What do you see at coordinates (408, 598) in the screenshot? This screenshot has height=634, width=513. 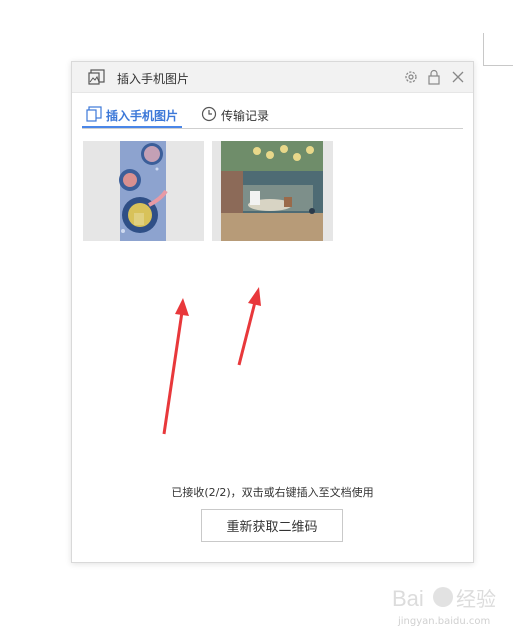 I see `svg-text: Bai` at bounding box center [408, 598].